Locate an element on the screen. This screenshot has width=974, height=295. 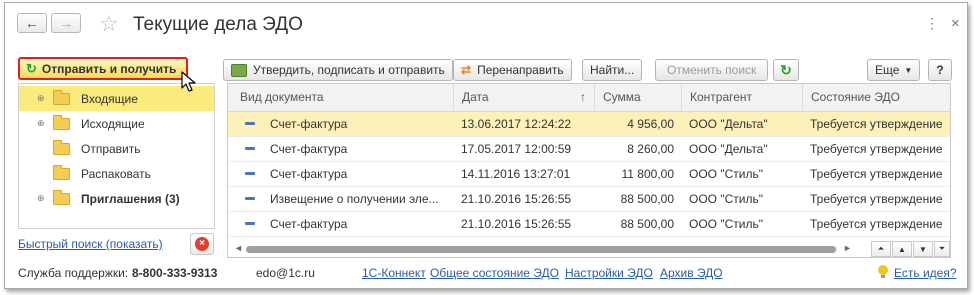
column-header-date: Дата ↑ is located at coordinates (523, 97).